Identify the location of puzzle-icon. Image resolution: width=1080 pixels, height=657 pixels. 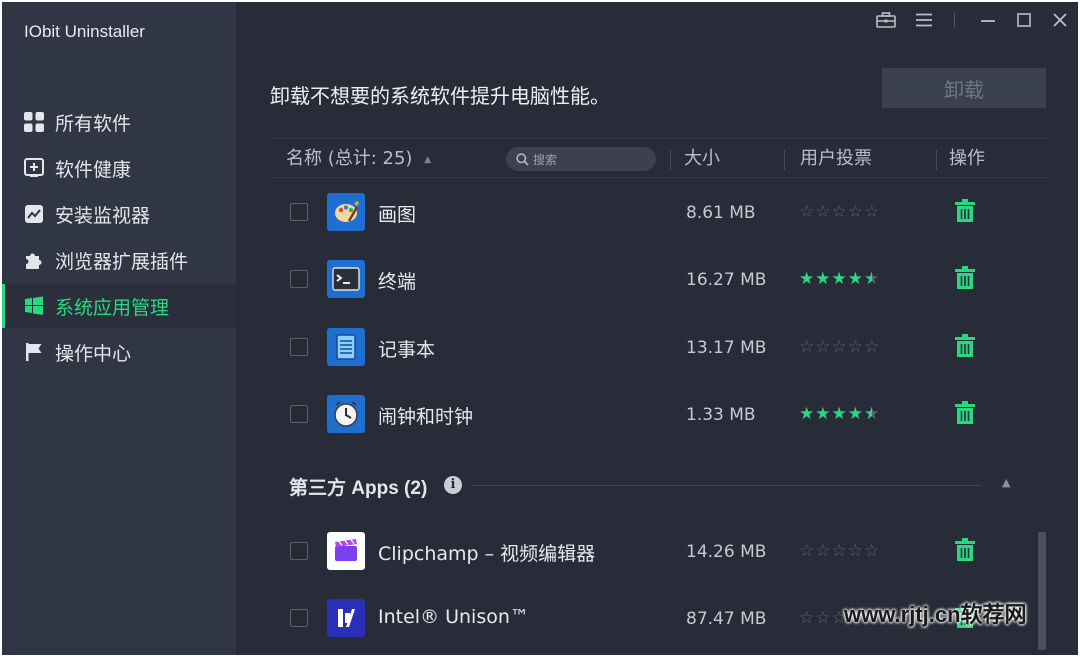
(34, 260).